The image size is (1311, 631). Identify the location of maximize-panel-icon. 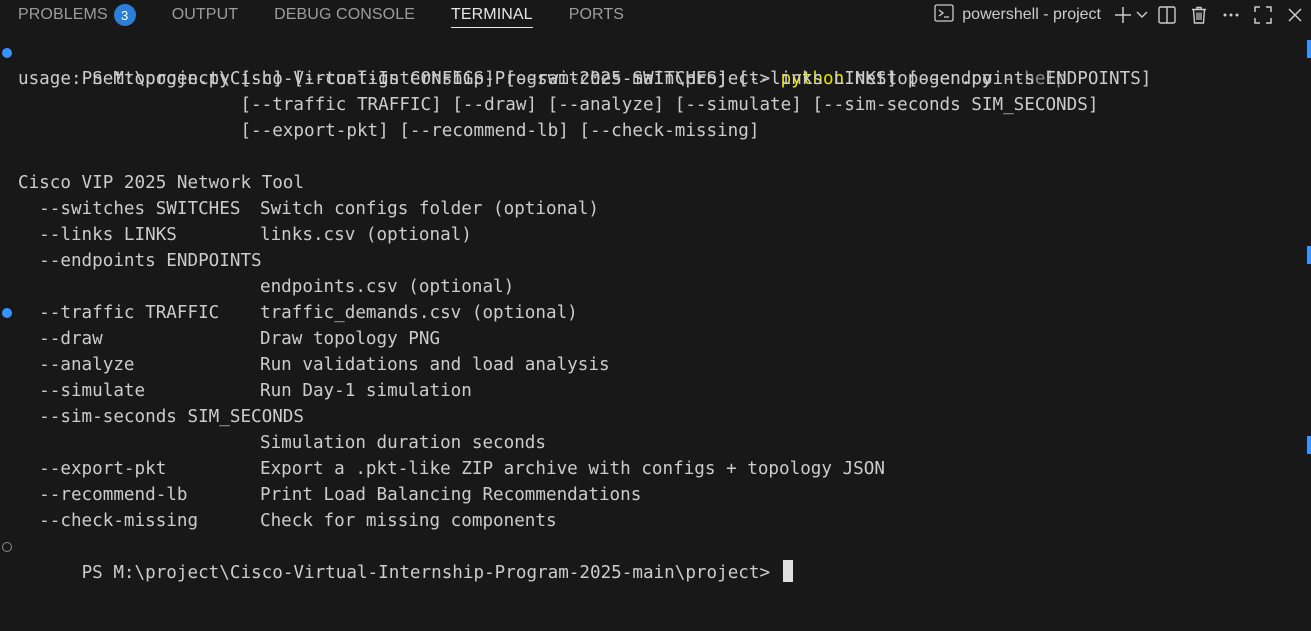
(1263, 15).